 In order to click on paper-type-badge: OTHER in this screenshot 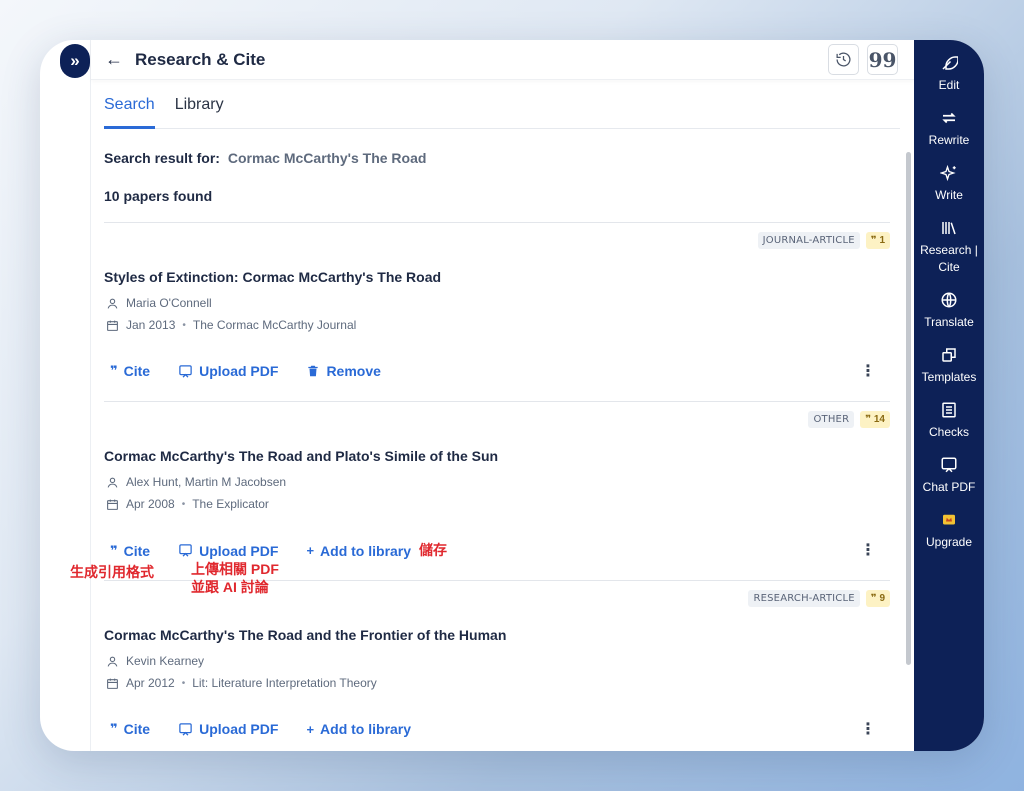, I will do `click(831, 419)`.